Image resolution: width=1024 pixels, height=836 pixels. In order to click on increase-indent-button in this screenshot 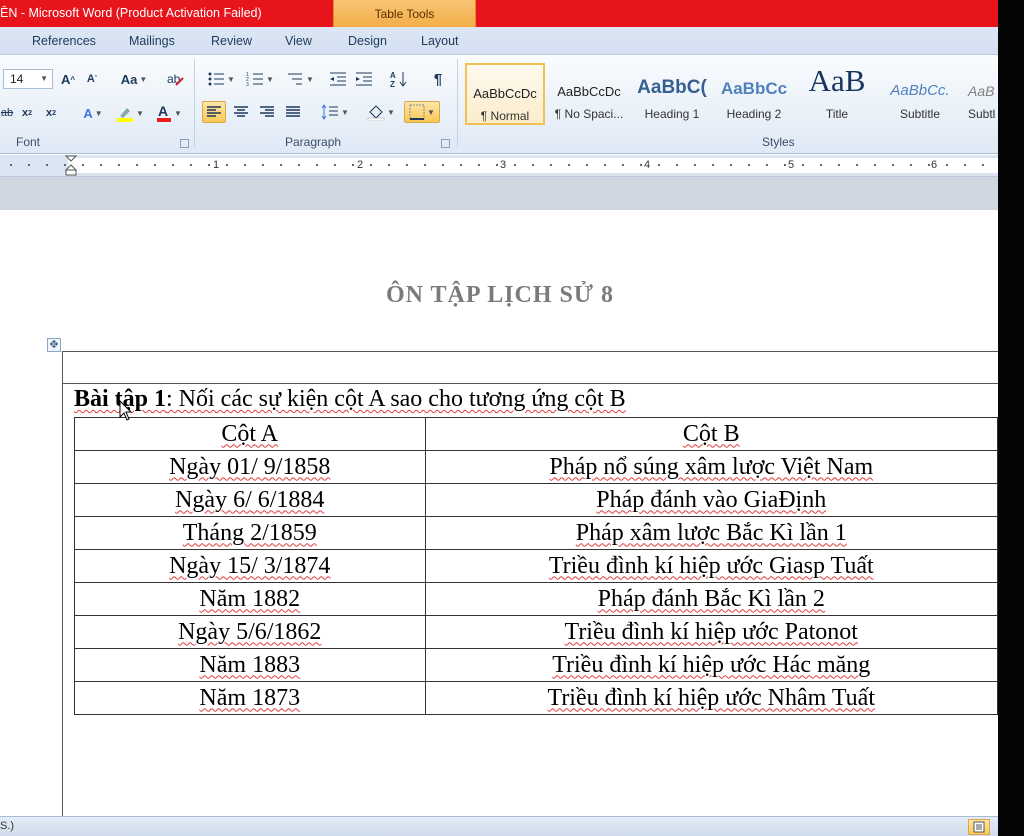, I will do `click(364, 79)`.